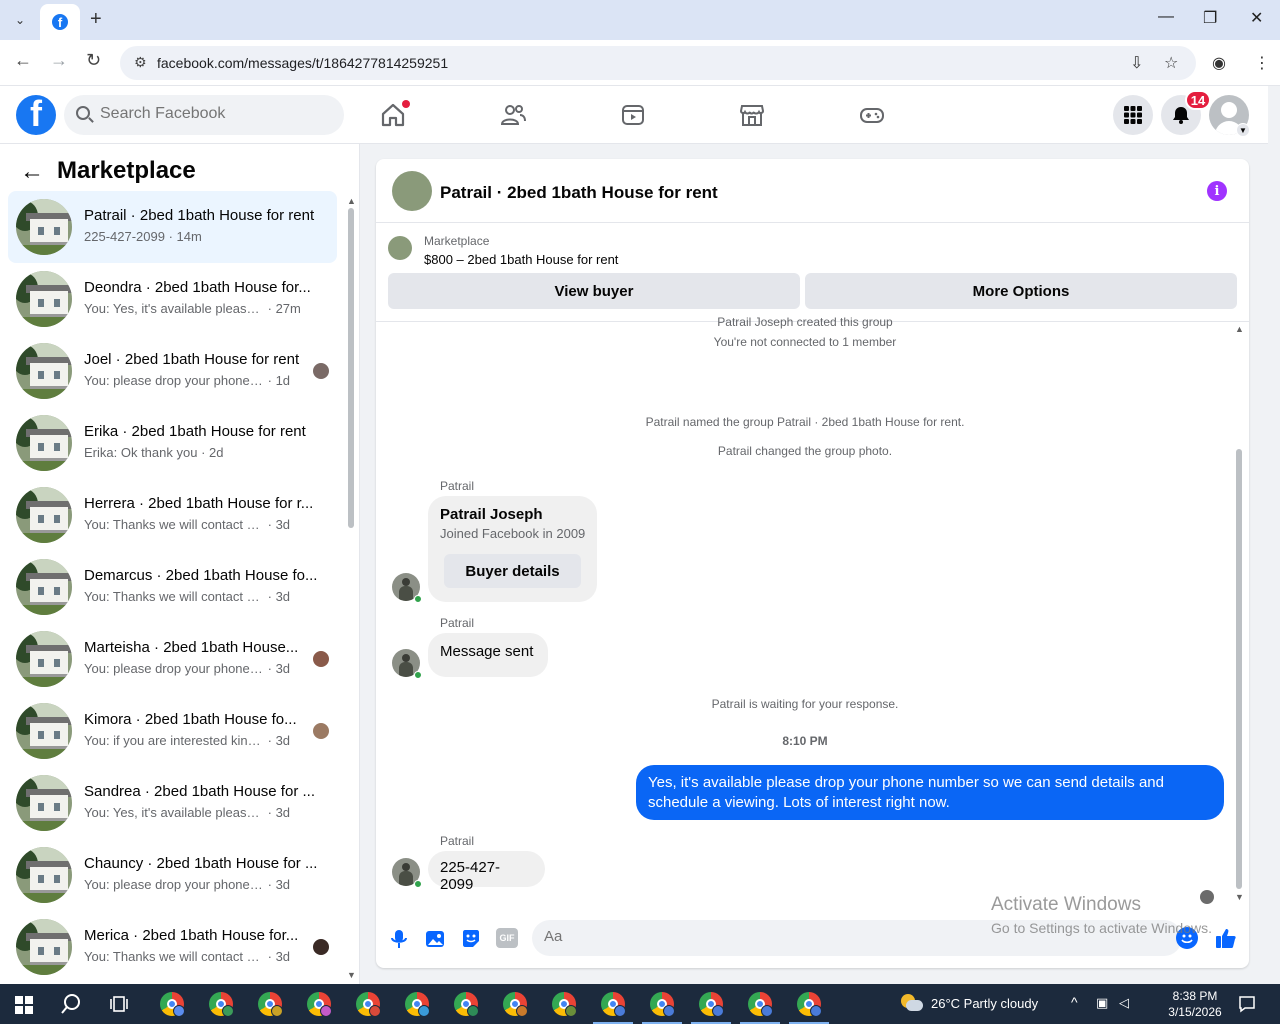 This screenshot has height=1024, width=1280. Describe the element at coordinates (302, 63) in the screenshot. I see `url-text: facebook.com/messages/t/1864277814259251` at that location.